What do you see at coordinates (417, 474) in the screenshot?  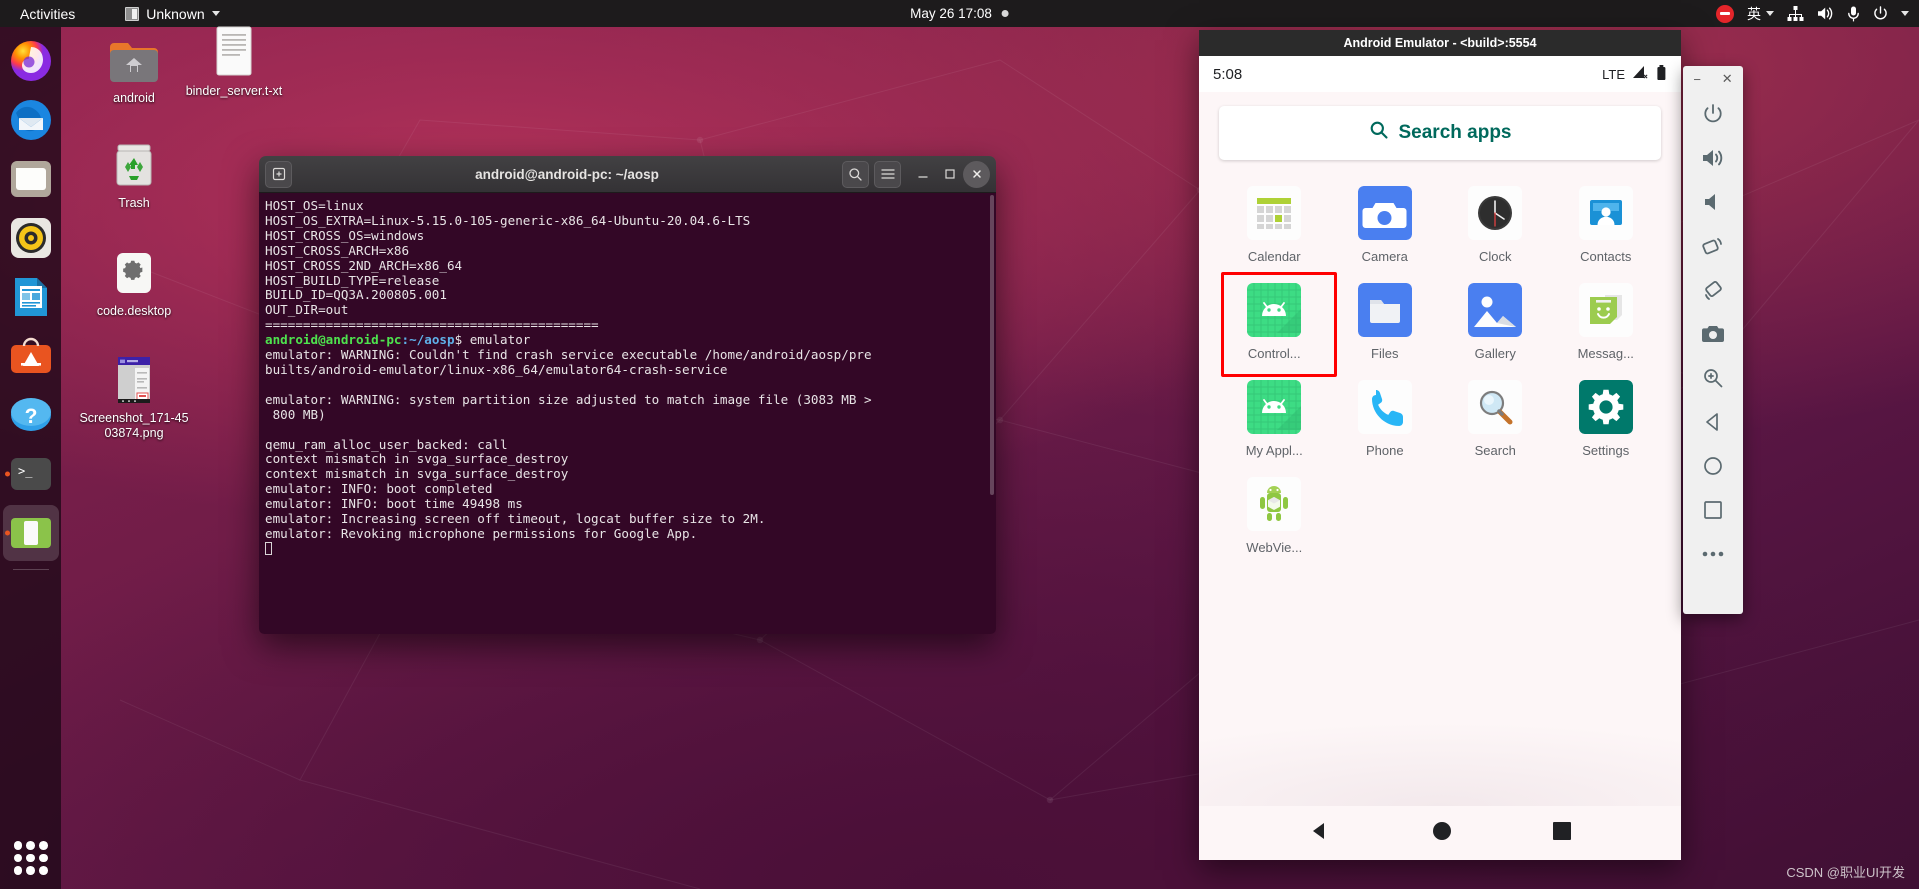 I see `terminal-line: context mismatch in svga_surface_destroy` at bounding box center [417, 474].